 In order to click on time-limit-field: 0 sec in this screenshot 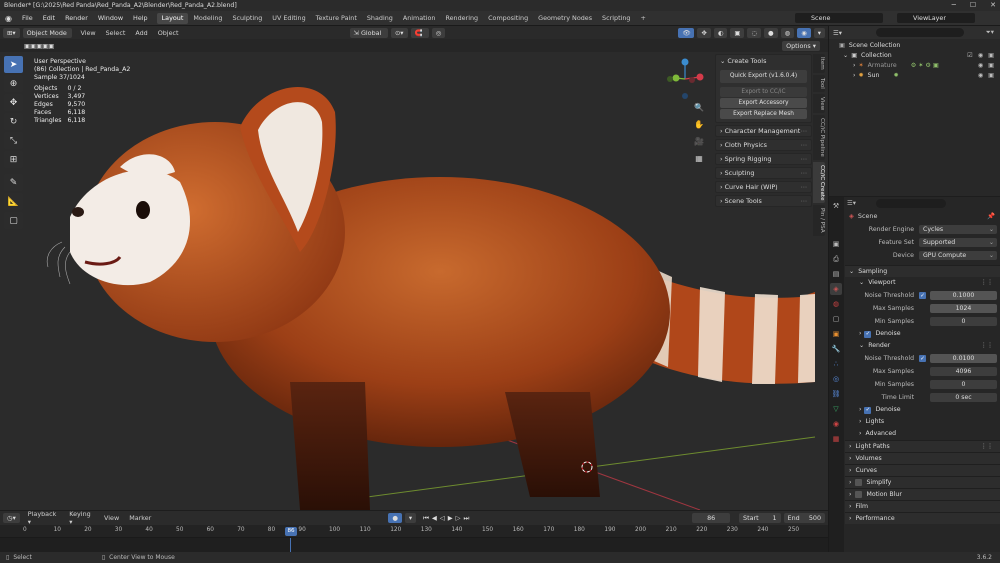, I will do `click(963, 397)`.